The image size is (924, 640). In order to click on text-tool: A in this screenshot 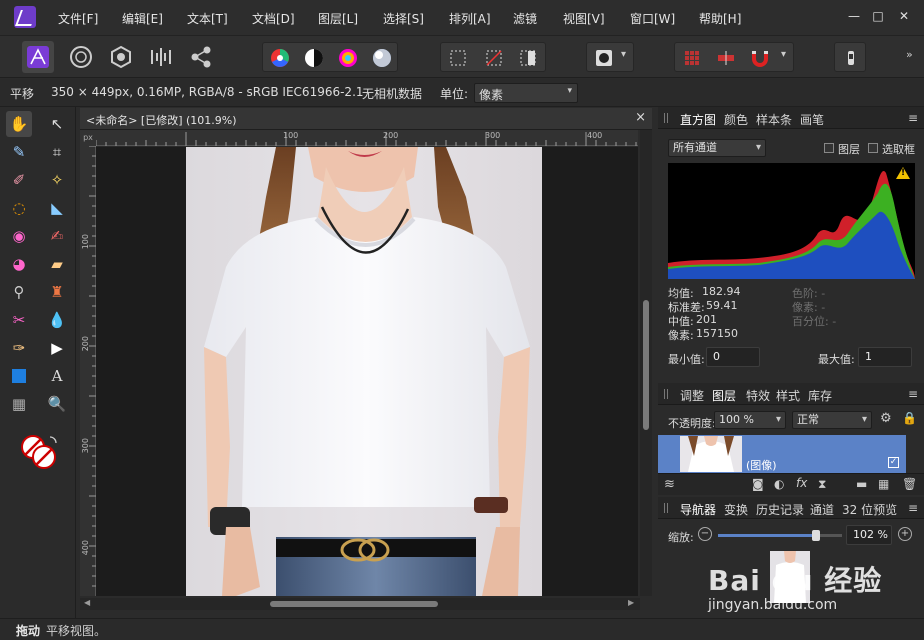, I will do `click(57, 376)`.